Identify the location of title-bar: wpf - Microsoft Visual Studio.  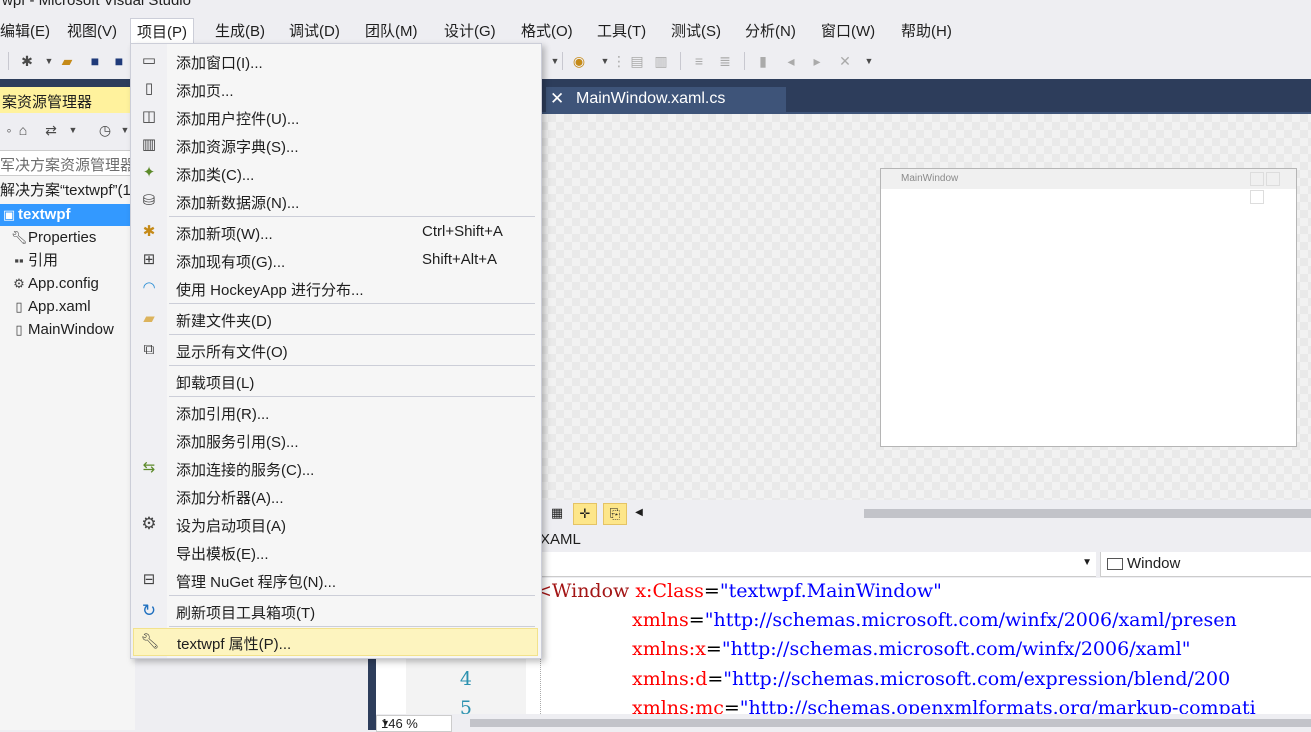
(655, 8).